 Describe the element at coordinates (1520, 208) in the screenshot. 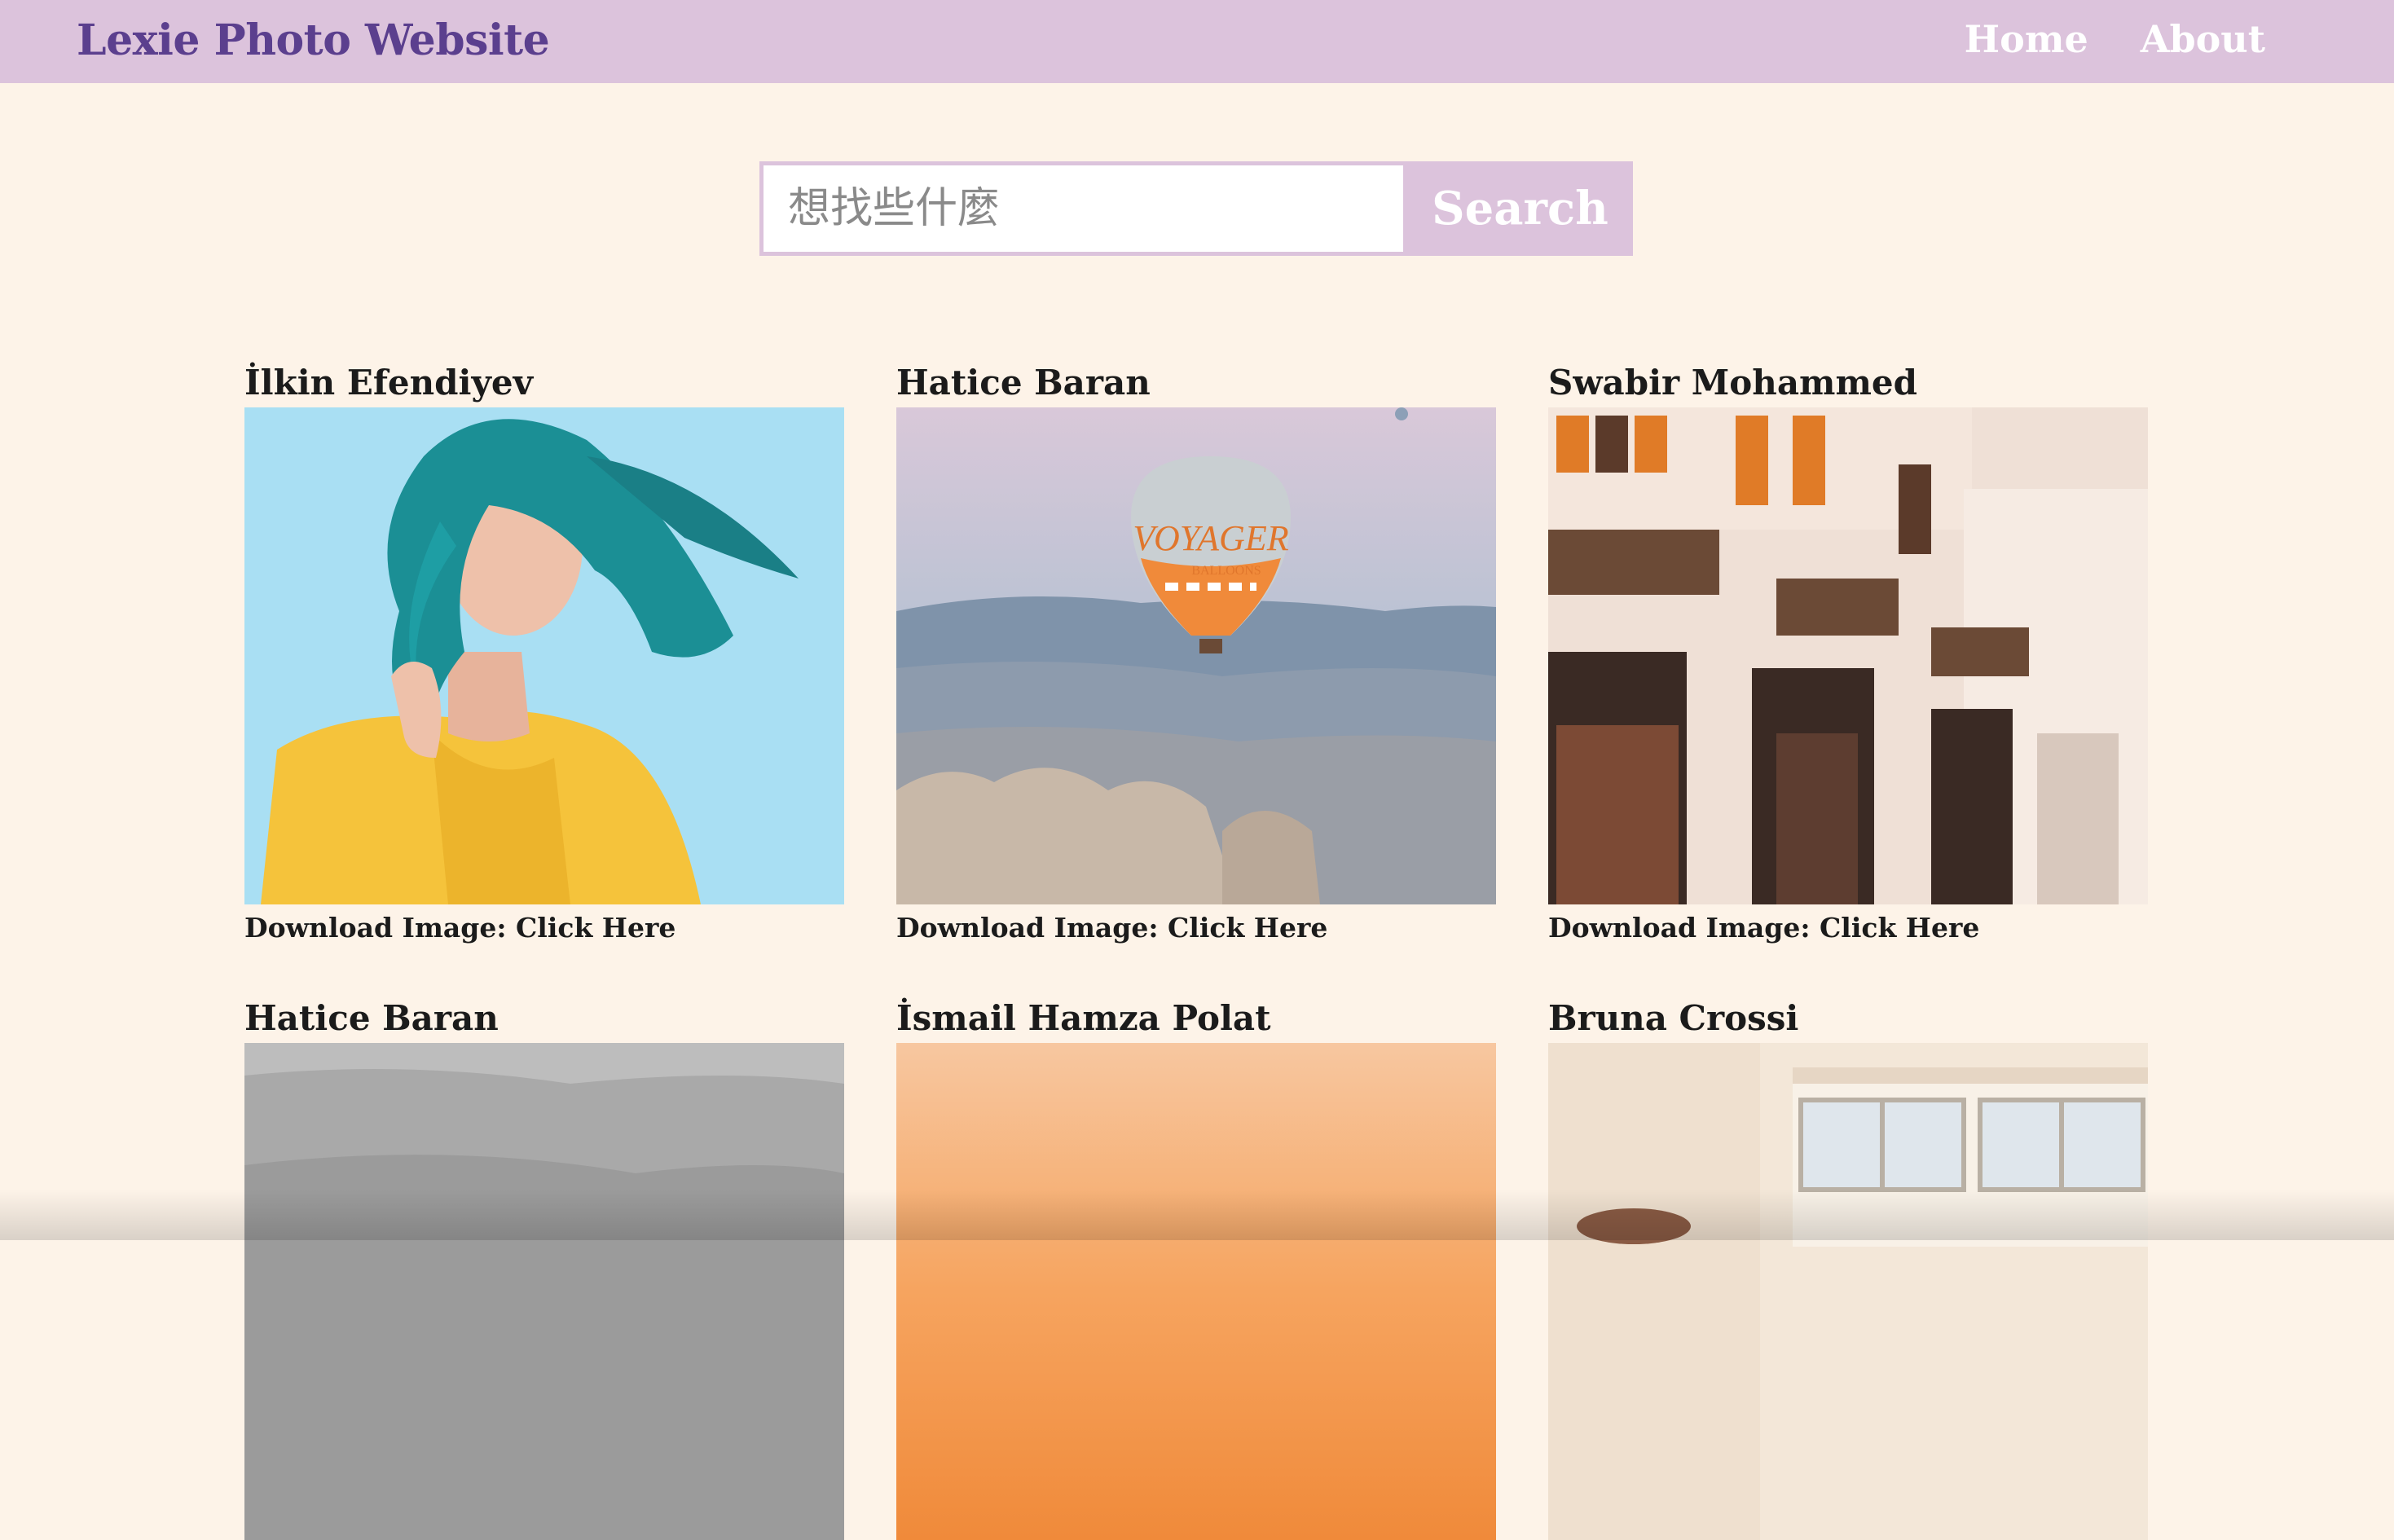

I see `search-button: Search` at that location.